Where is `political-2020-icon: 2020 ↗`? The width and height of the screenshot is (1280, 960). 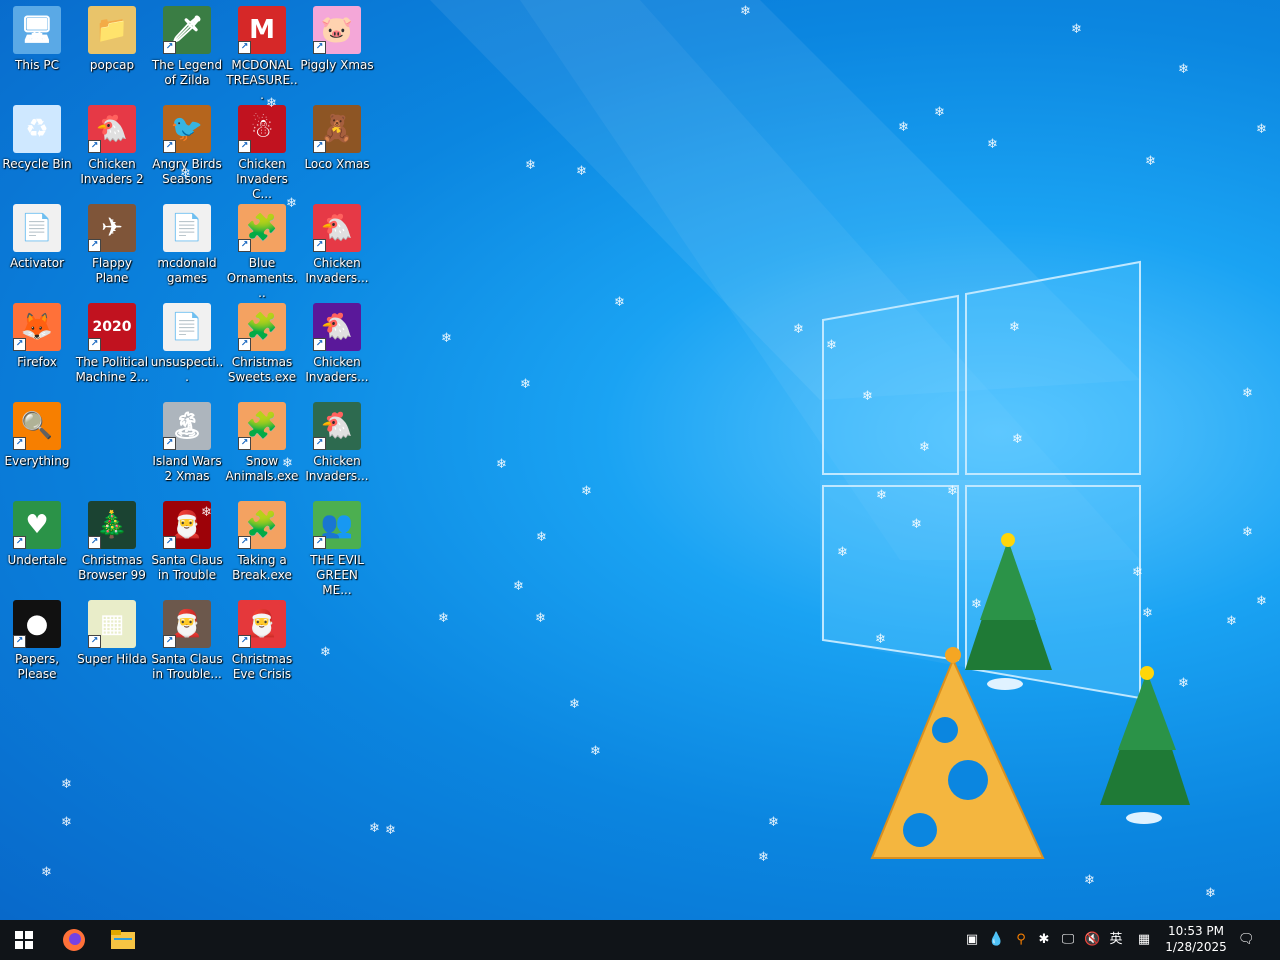
political-2020-icon: 2020 ↗ is located at coordinates (112, 327).